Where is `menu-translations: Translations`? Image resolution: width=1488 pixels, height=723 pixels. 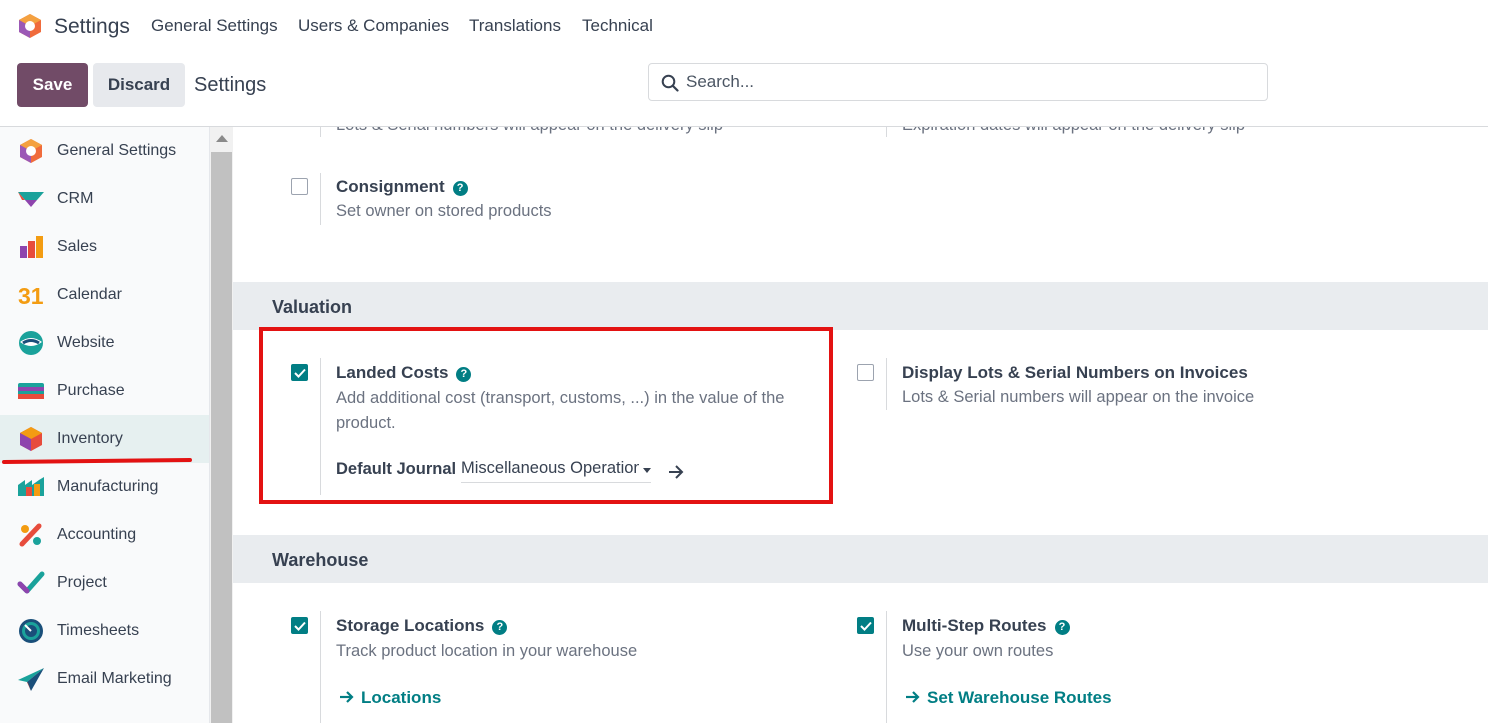
menu-translations: Translations is located at coordinates (515, 26).